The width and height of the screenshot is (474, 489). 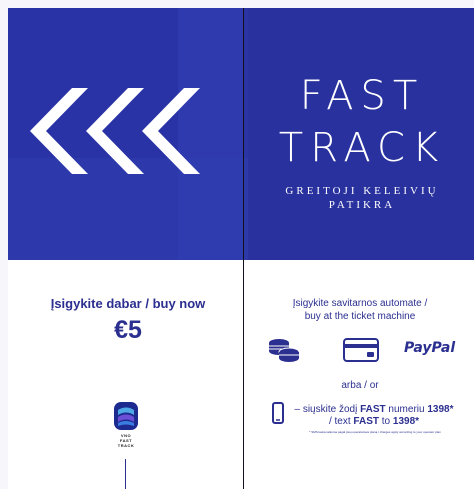 What do you see at coordinates (362, 122) in the screenshot?
I see `fast-track-title: FAST TRACK` at bounding box center [362, 122].